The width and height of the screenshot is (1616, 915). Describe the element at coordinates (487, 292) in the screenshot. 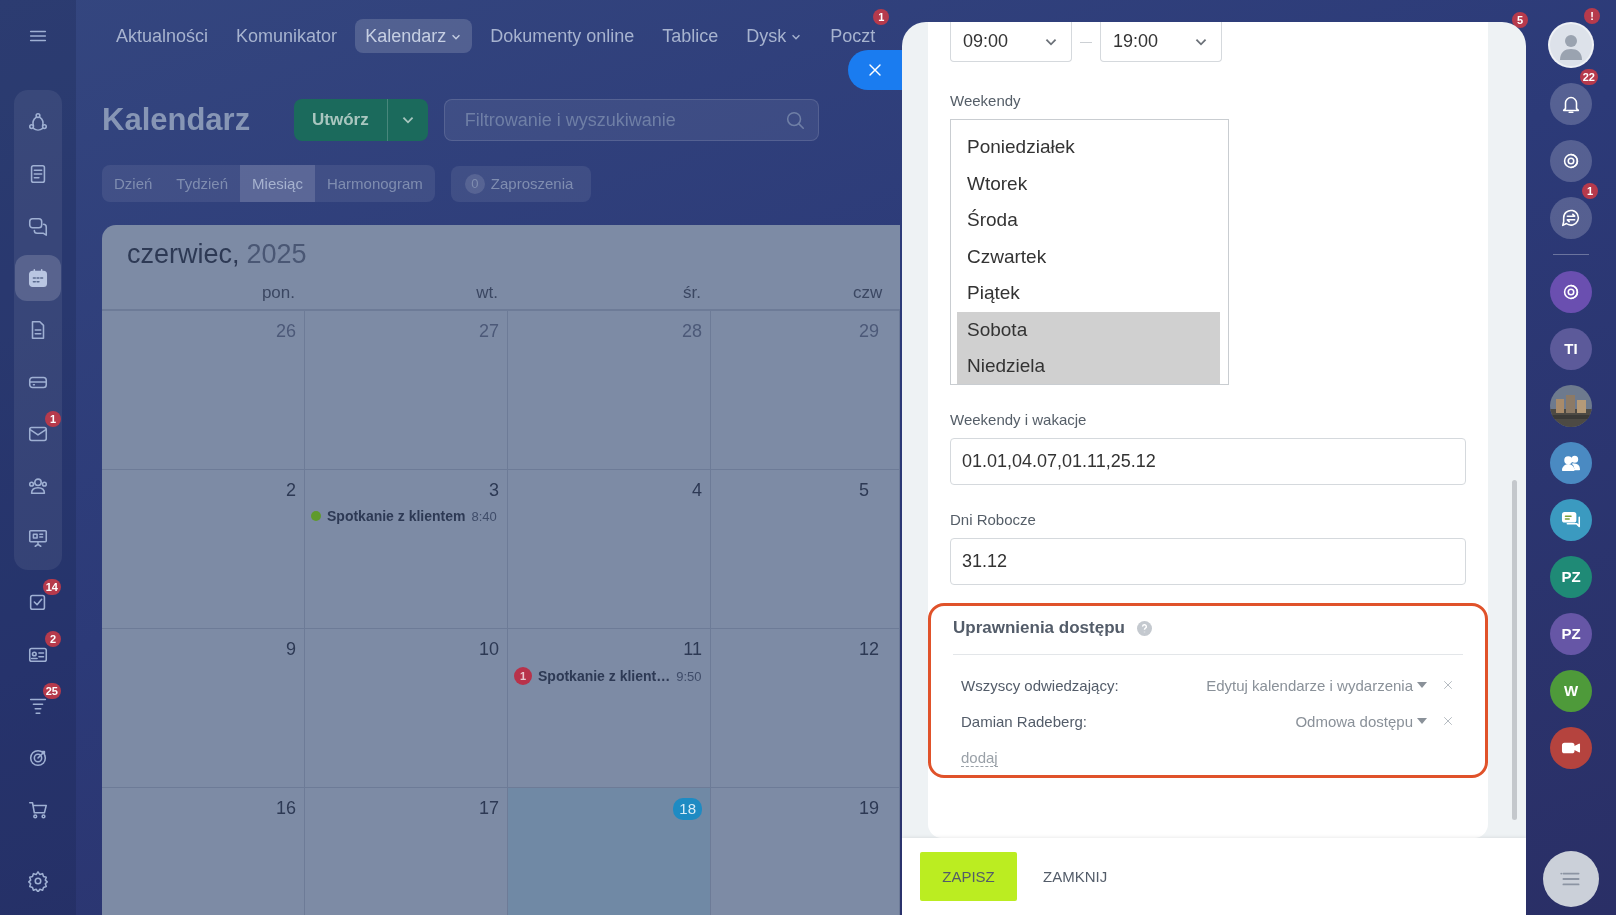

I see `weekday-label: wt.` at that location.